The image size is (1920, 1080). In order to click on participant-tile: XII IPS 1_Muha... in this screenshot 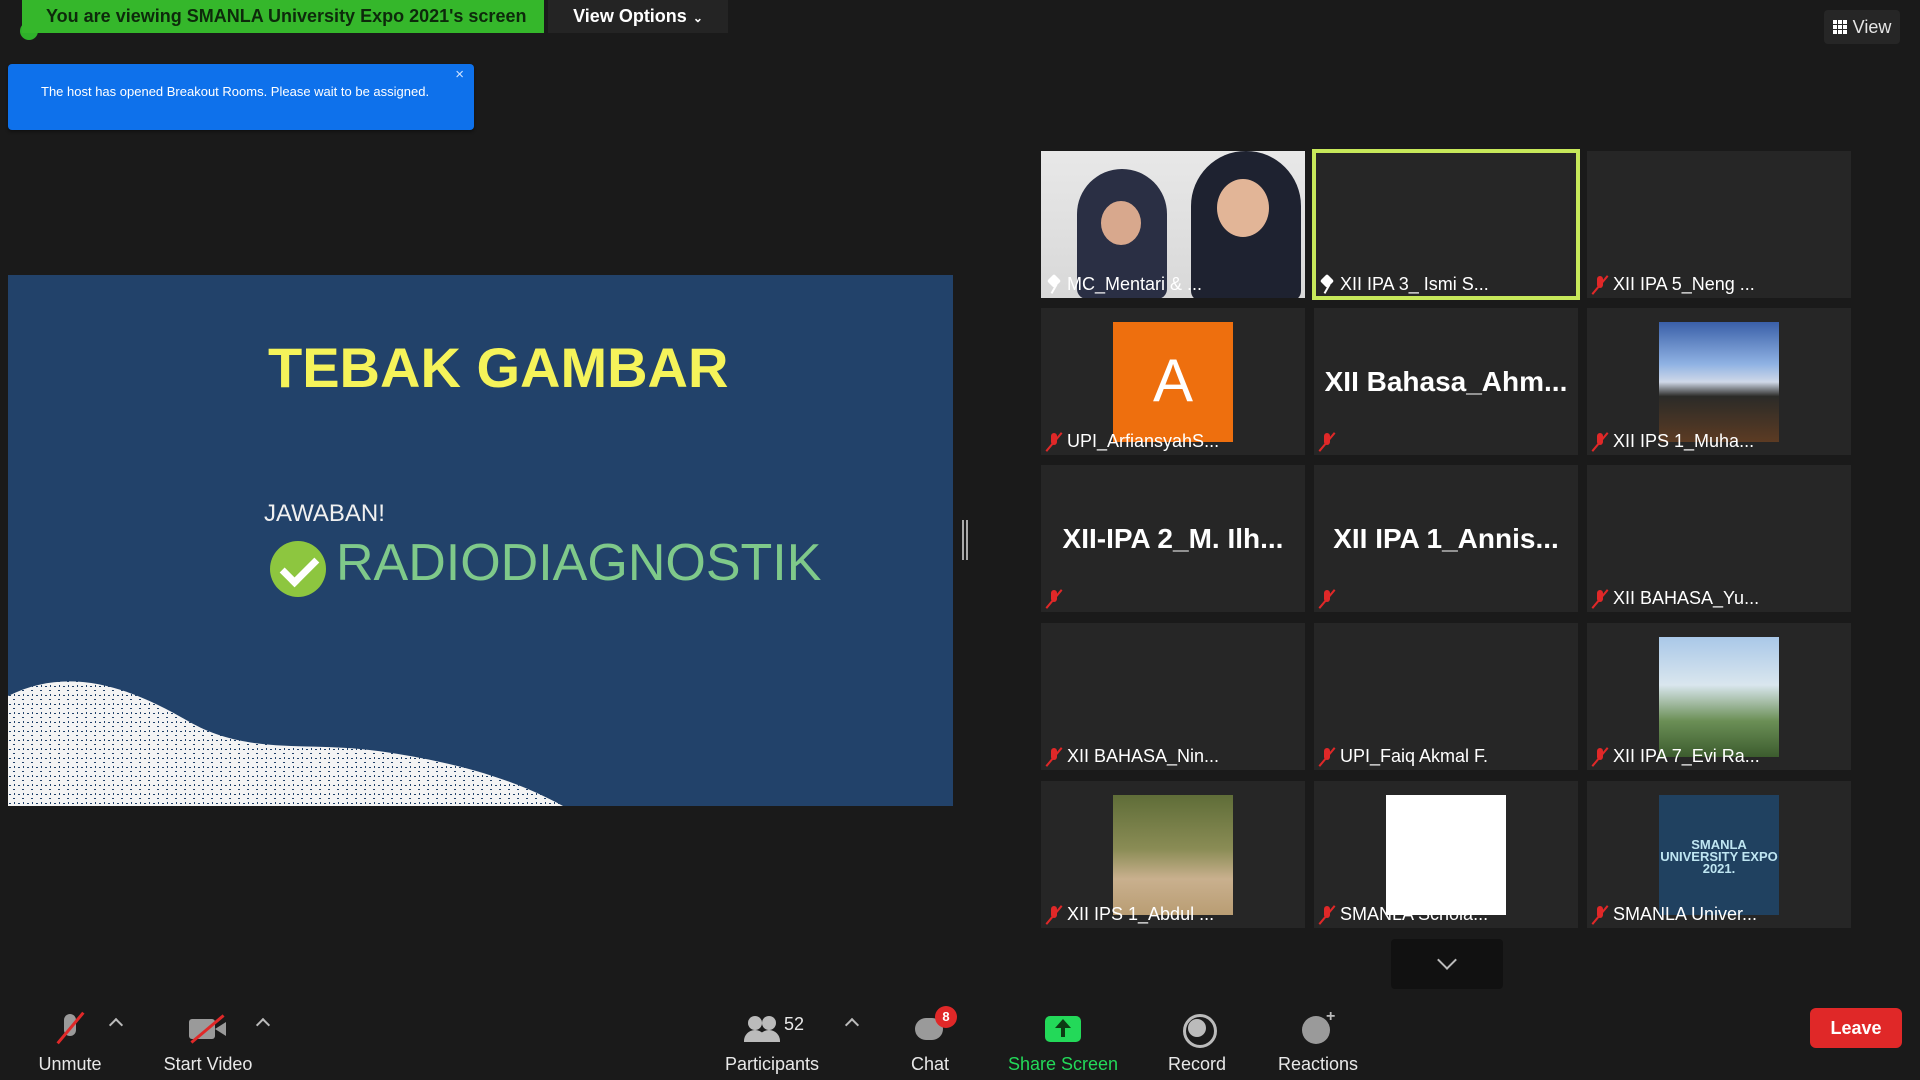, I will do `click(1719, 381)`.